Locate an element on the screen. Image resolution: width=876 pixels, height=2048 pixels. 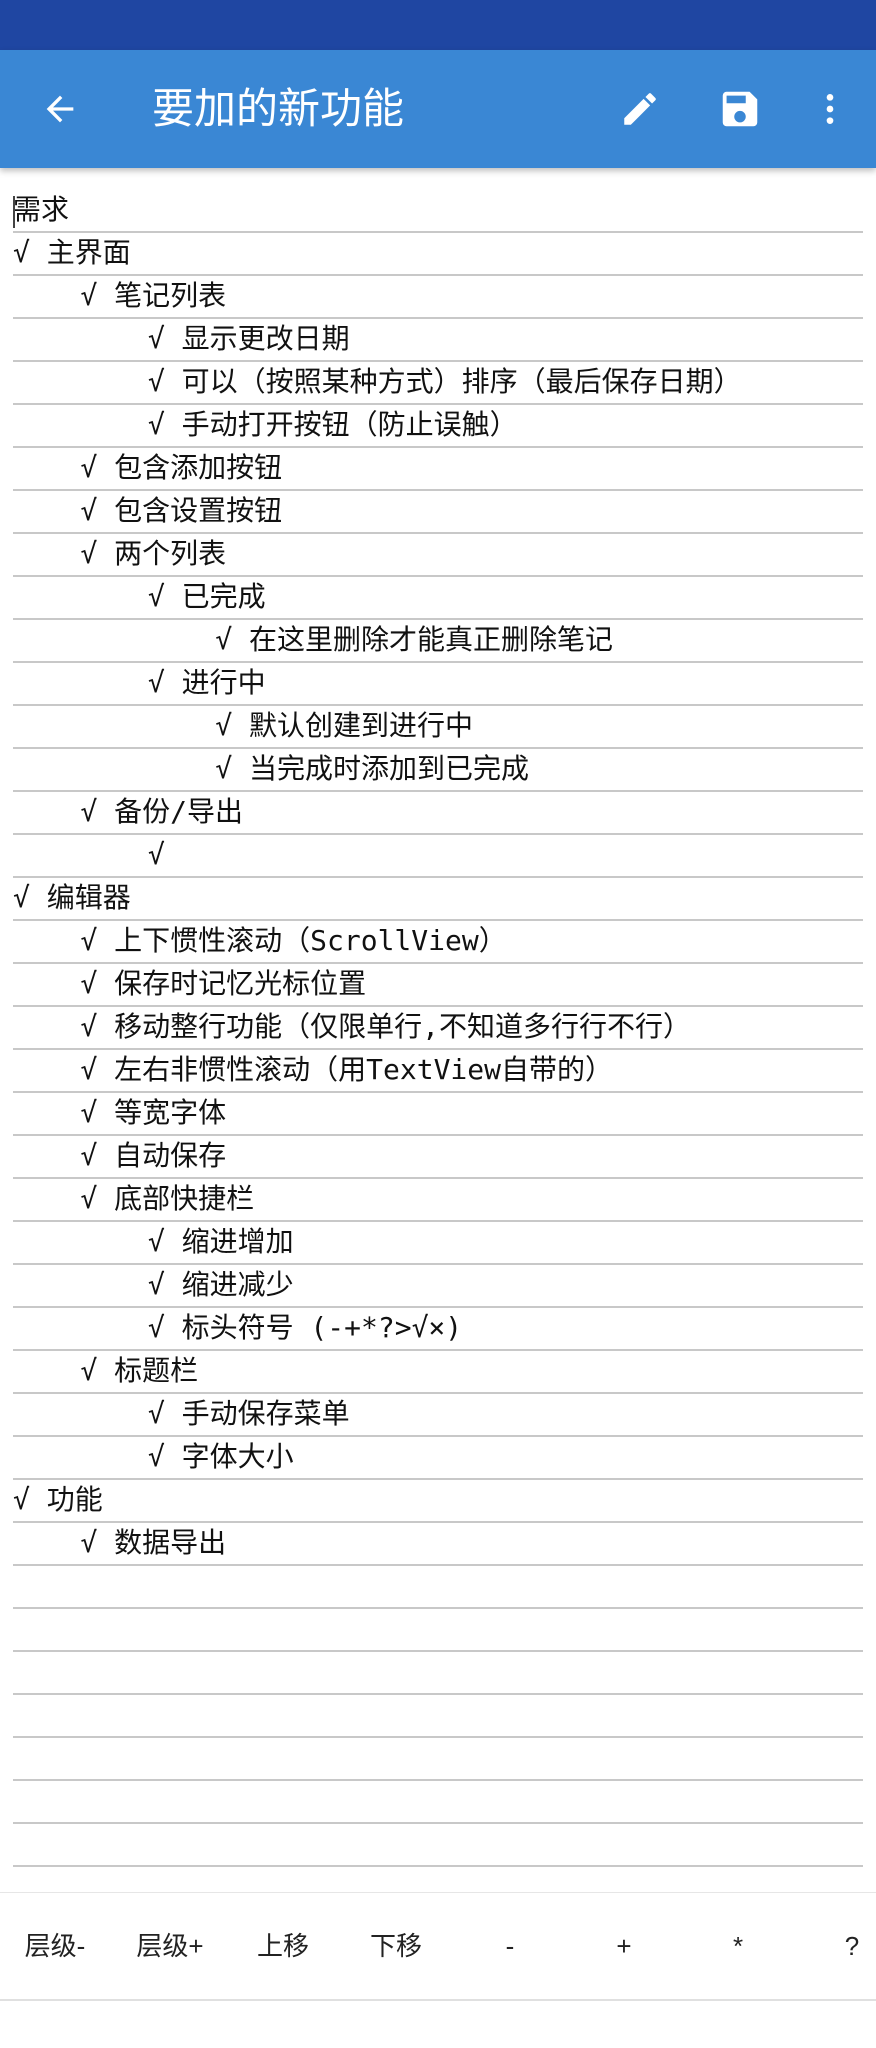
editor-line: √ 已完成 is located at coordinates (438, 598).